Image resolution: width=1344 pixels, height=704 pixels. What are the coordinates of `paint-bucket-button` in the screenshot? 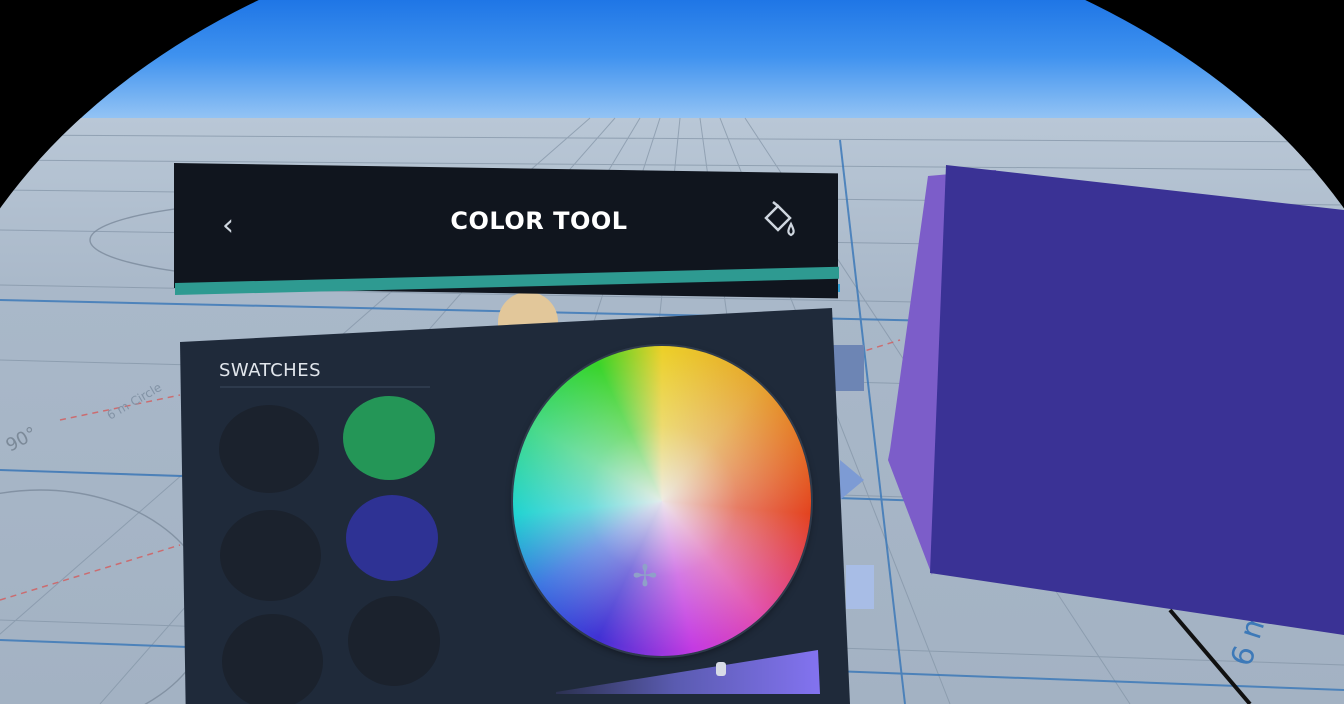 It's located at (779, 220).